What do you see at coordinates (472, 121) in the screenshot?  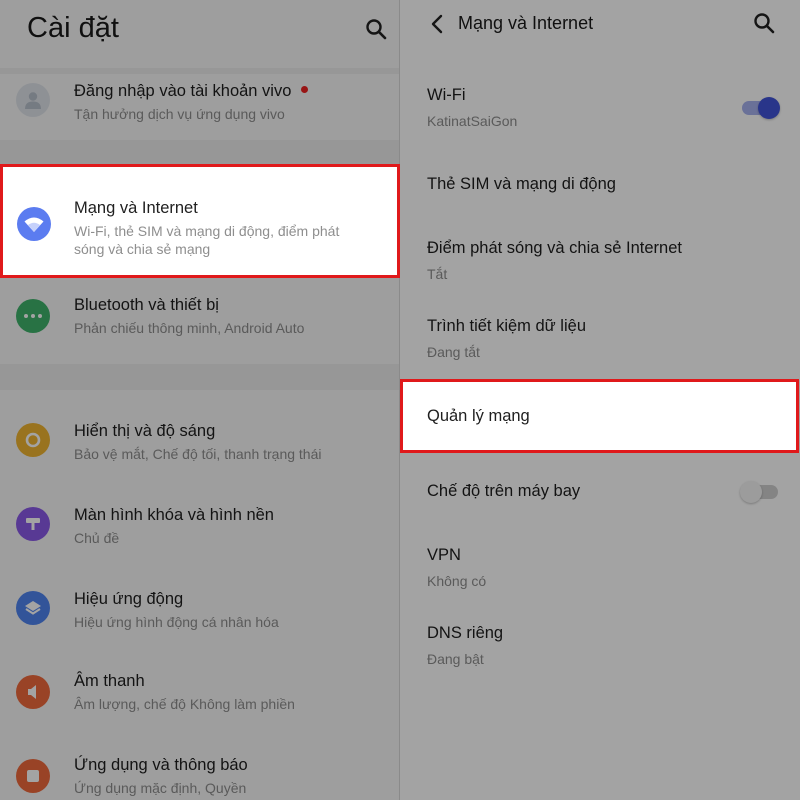 I see `item-subtitle: KatinatSaiGon` at bounding box center [472, 121].